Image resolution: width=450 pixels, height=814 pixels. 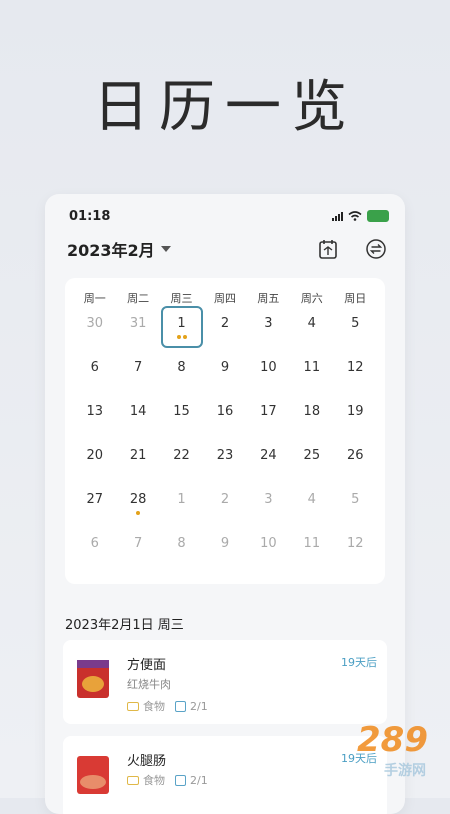 I want to click on week-row: 20 21 22 23 24 25 26, so click(x=225, y=462).